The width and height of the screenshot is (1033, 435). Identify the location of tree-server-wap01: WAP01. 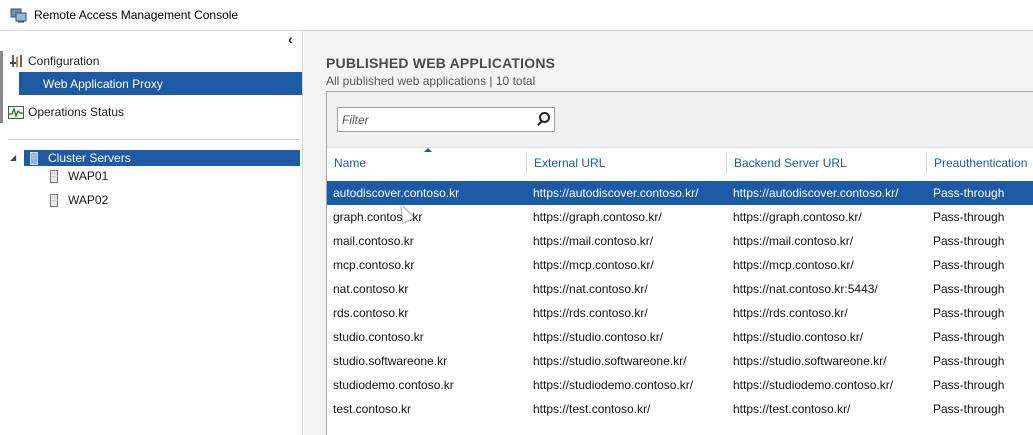
(79, 176).